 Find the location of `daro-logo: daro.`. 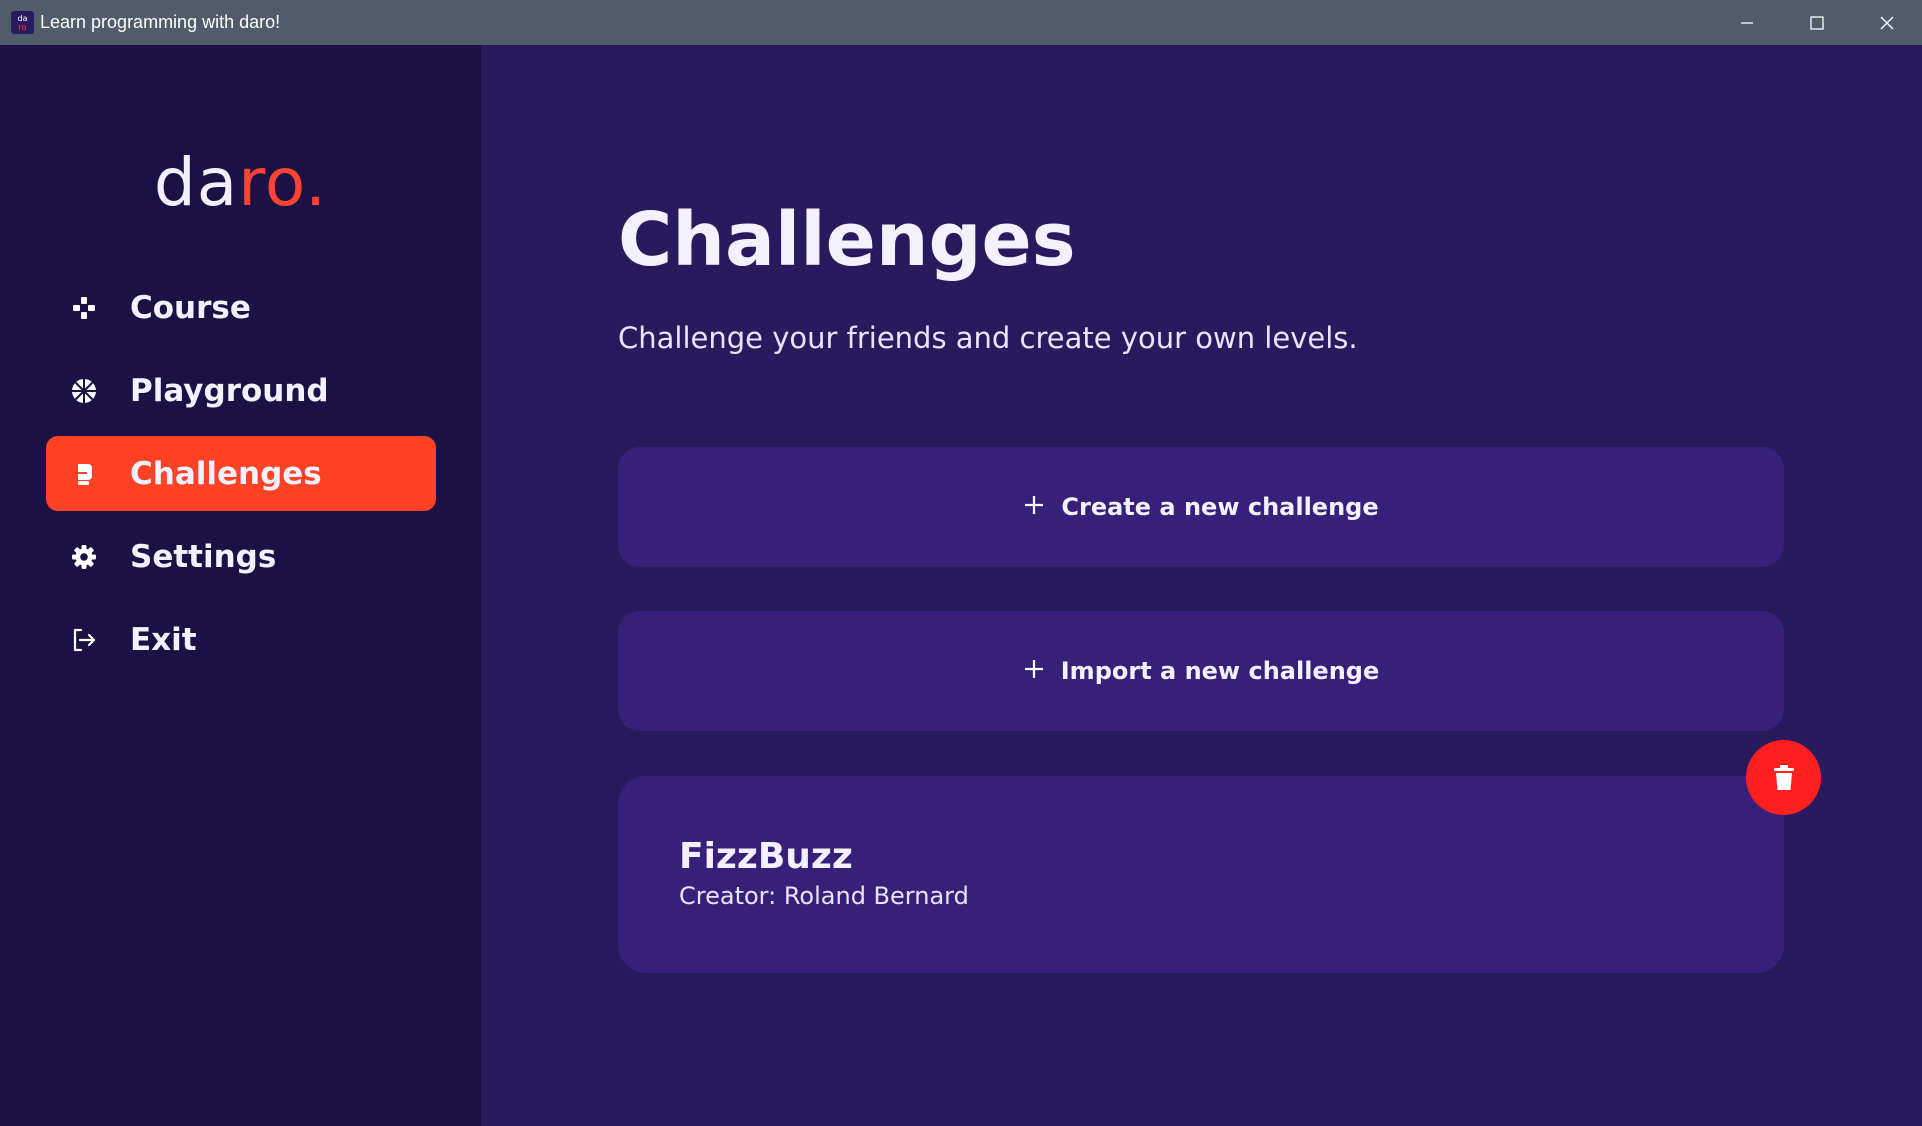

daro-logo: daro. is located at coordinates (240, 183).